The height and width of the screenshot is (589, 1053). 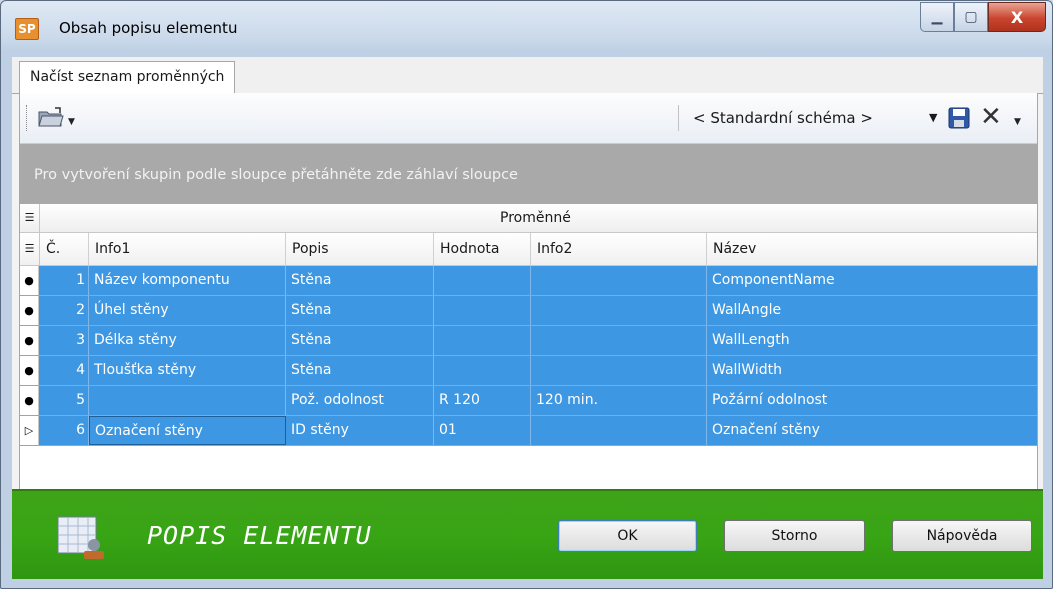 What do you see at coordinates (482, 249) in the screenshot?
I see `column-header-hodnota: Hodnota` at bounding box center [482, 249].